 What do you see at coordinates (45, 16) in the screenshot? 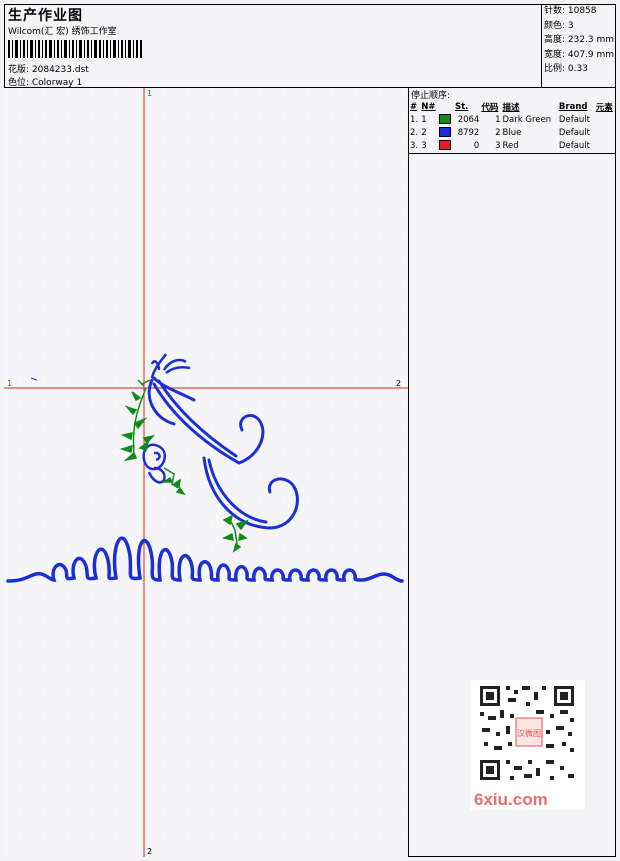
I see `page-title: 生产作业图` at bounding box center [45, 16].